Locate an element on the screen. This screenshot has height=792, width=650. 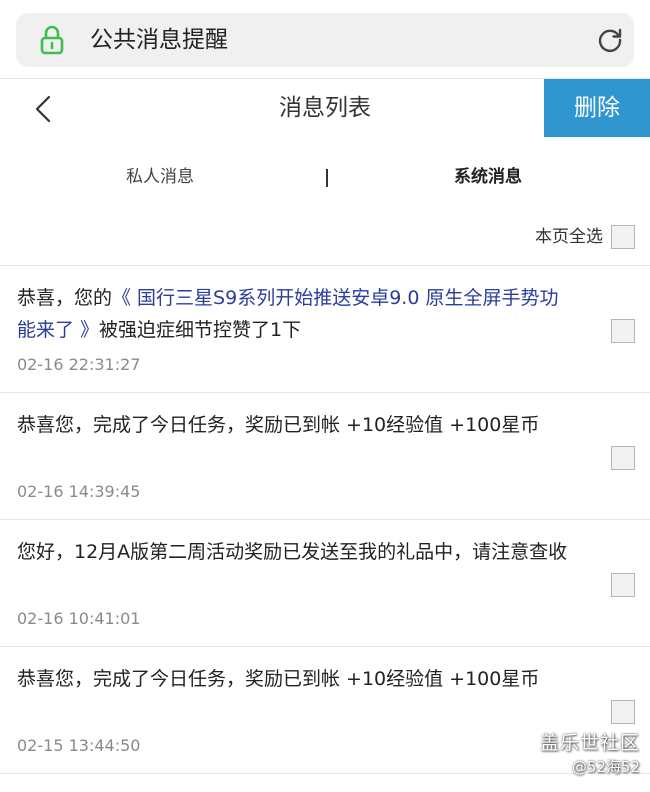
message-prefix: 恭喜，您的 is located at coordinates (65, 298).